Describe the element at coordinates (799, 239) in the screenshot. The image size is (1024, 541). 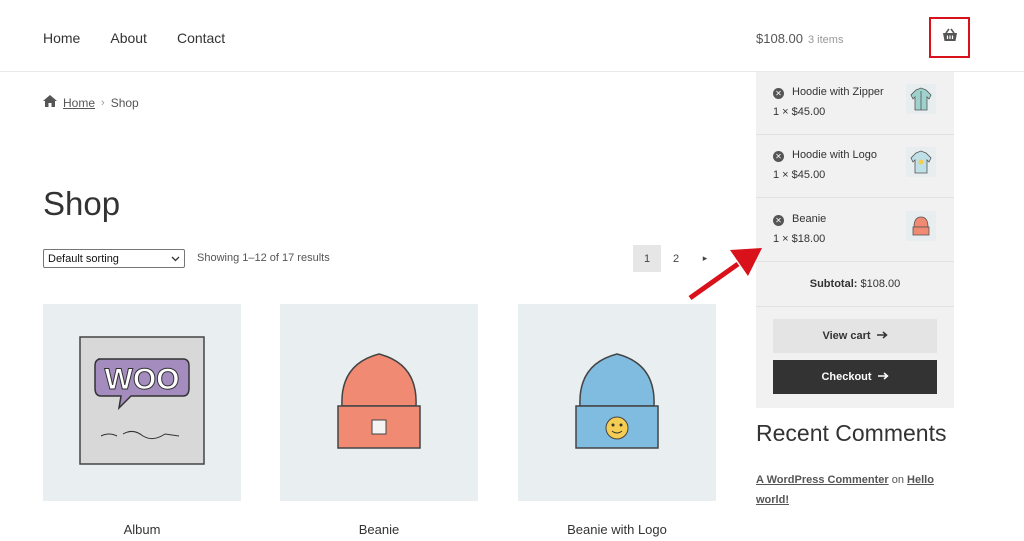
I see `mini-cart-item-qty: 1 × $18.00` at that location.